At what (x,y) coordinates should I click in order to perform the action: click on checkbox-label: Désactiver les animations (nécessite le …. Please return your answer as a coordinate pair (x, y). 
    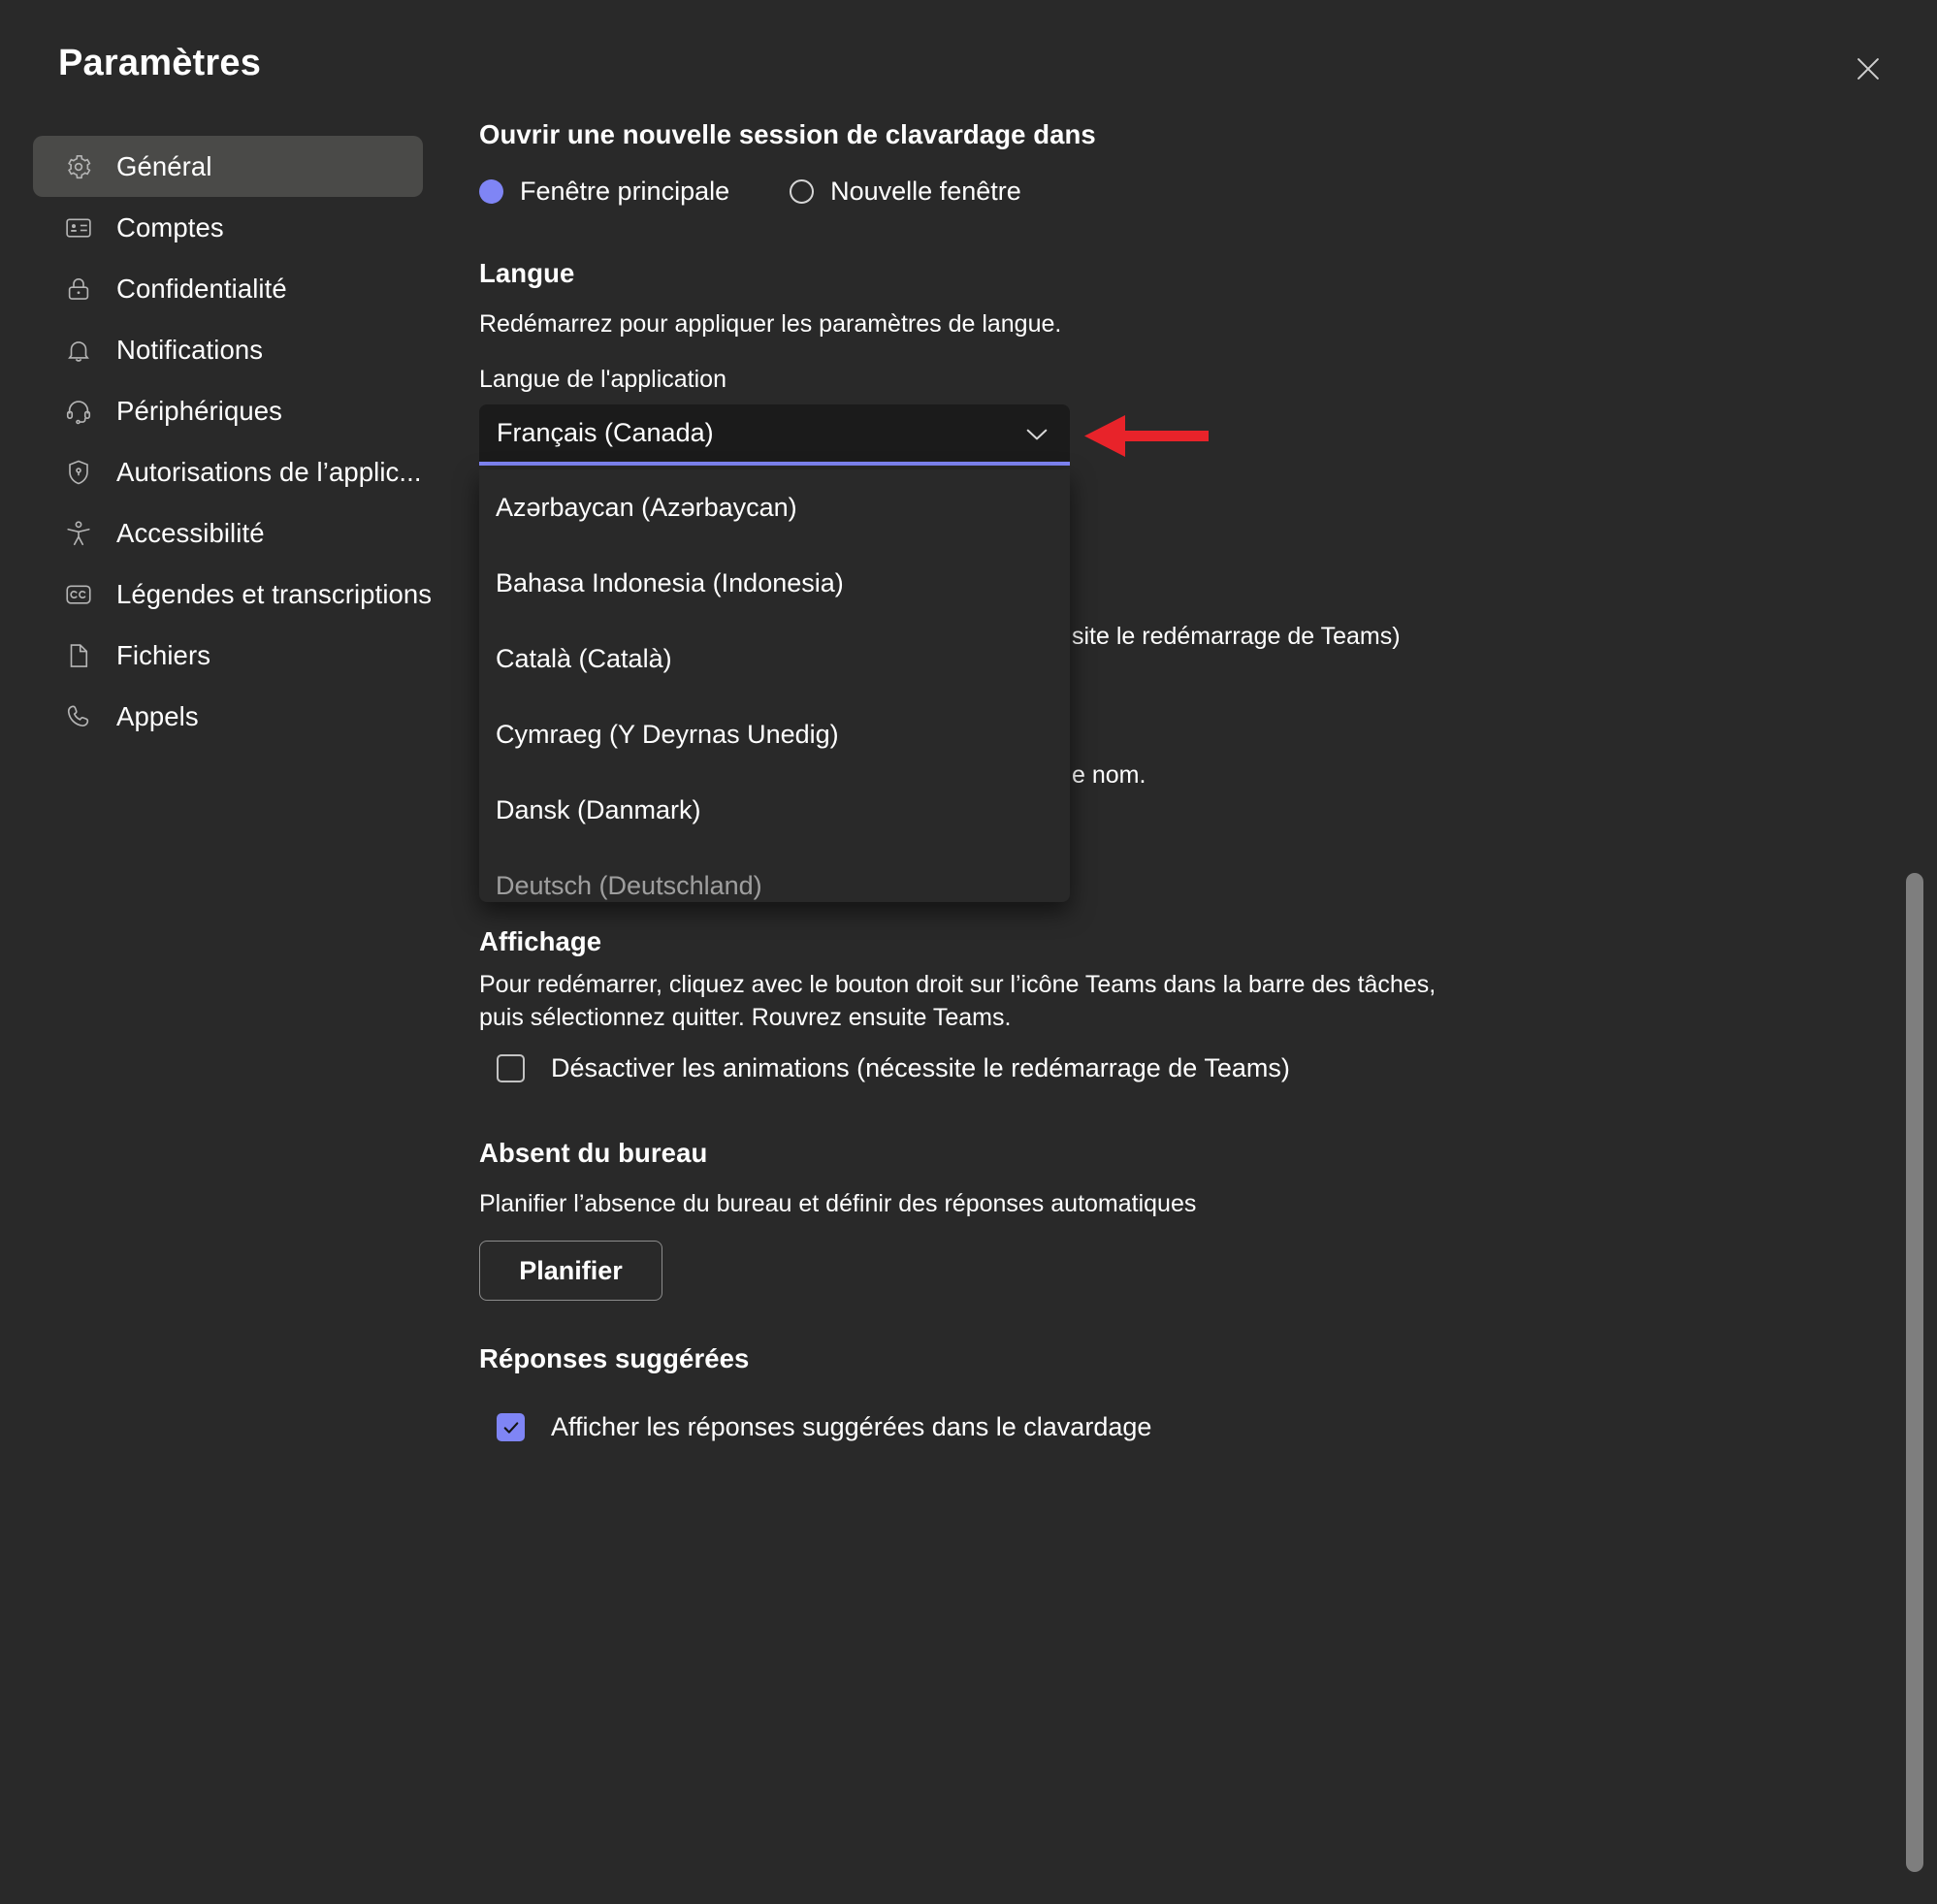
    Looking at the image, I should click on (920, 1067).